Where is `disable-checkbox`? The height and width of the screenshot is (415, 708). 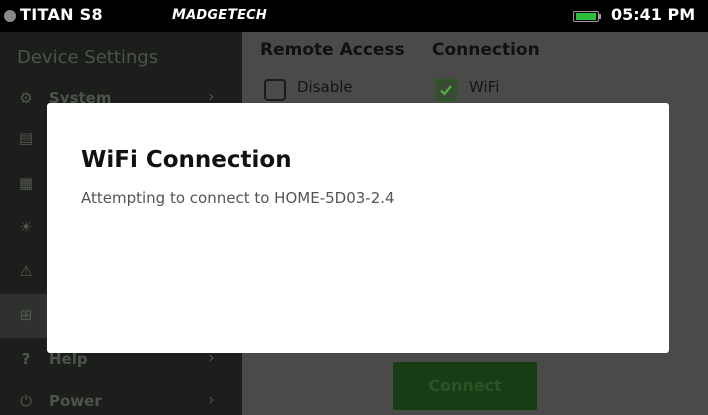 disable-checkbox is located at coordinates (275, 90).